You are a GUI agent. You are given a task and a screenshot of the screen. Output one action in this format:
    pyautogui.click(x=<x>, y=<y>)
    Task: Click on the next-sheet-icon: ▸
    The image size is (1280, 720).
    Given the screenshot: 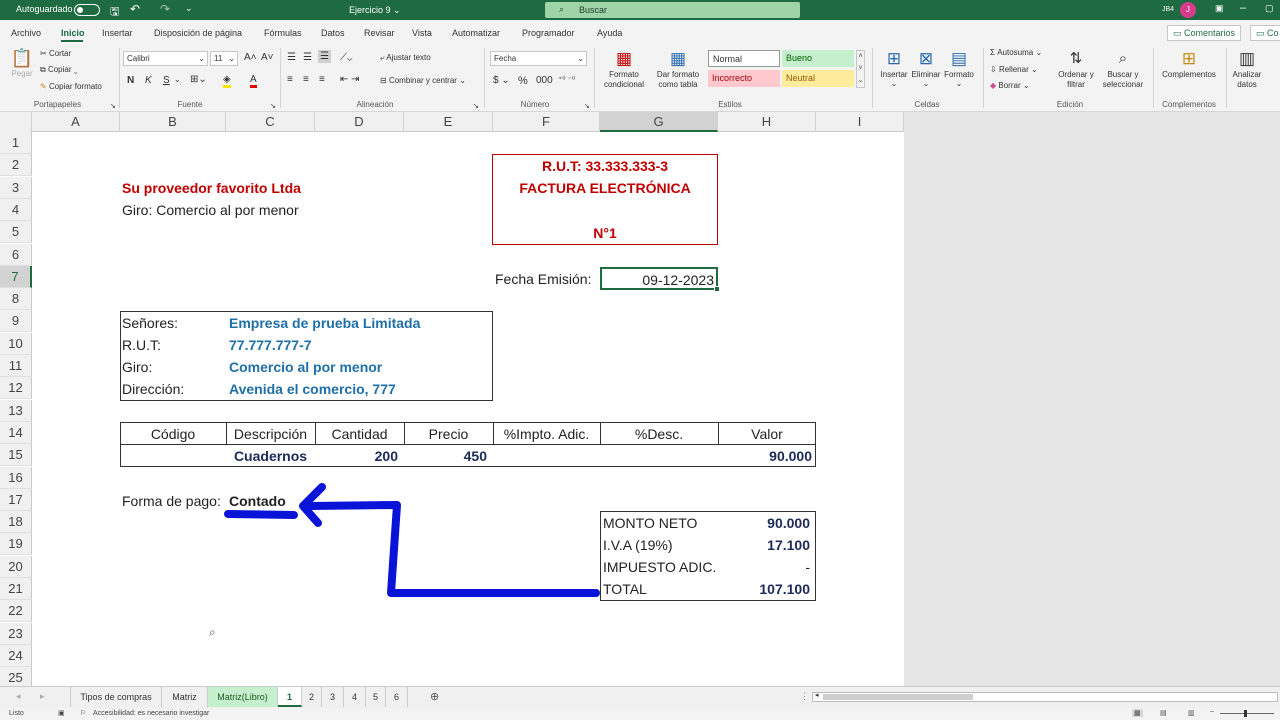 What is the action you would take?
    pyautogui.click(x=42, y=696)
    